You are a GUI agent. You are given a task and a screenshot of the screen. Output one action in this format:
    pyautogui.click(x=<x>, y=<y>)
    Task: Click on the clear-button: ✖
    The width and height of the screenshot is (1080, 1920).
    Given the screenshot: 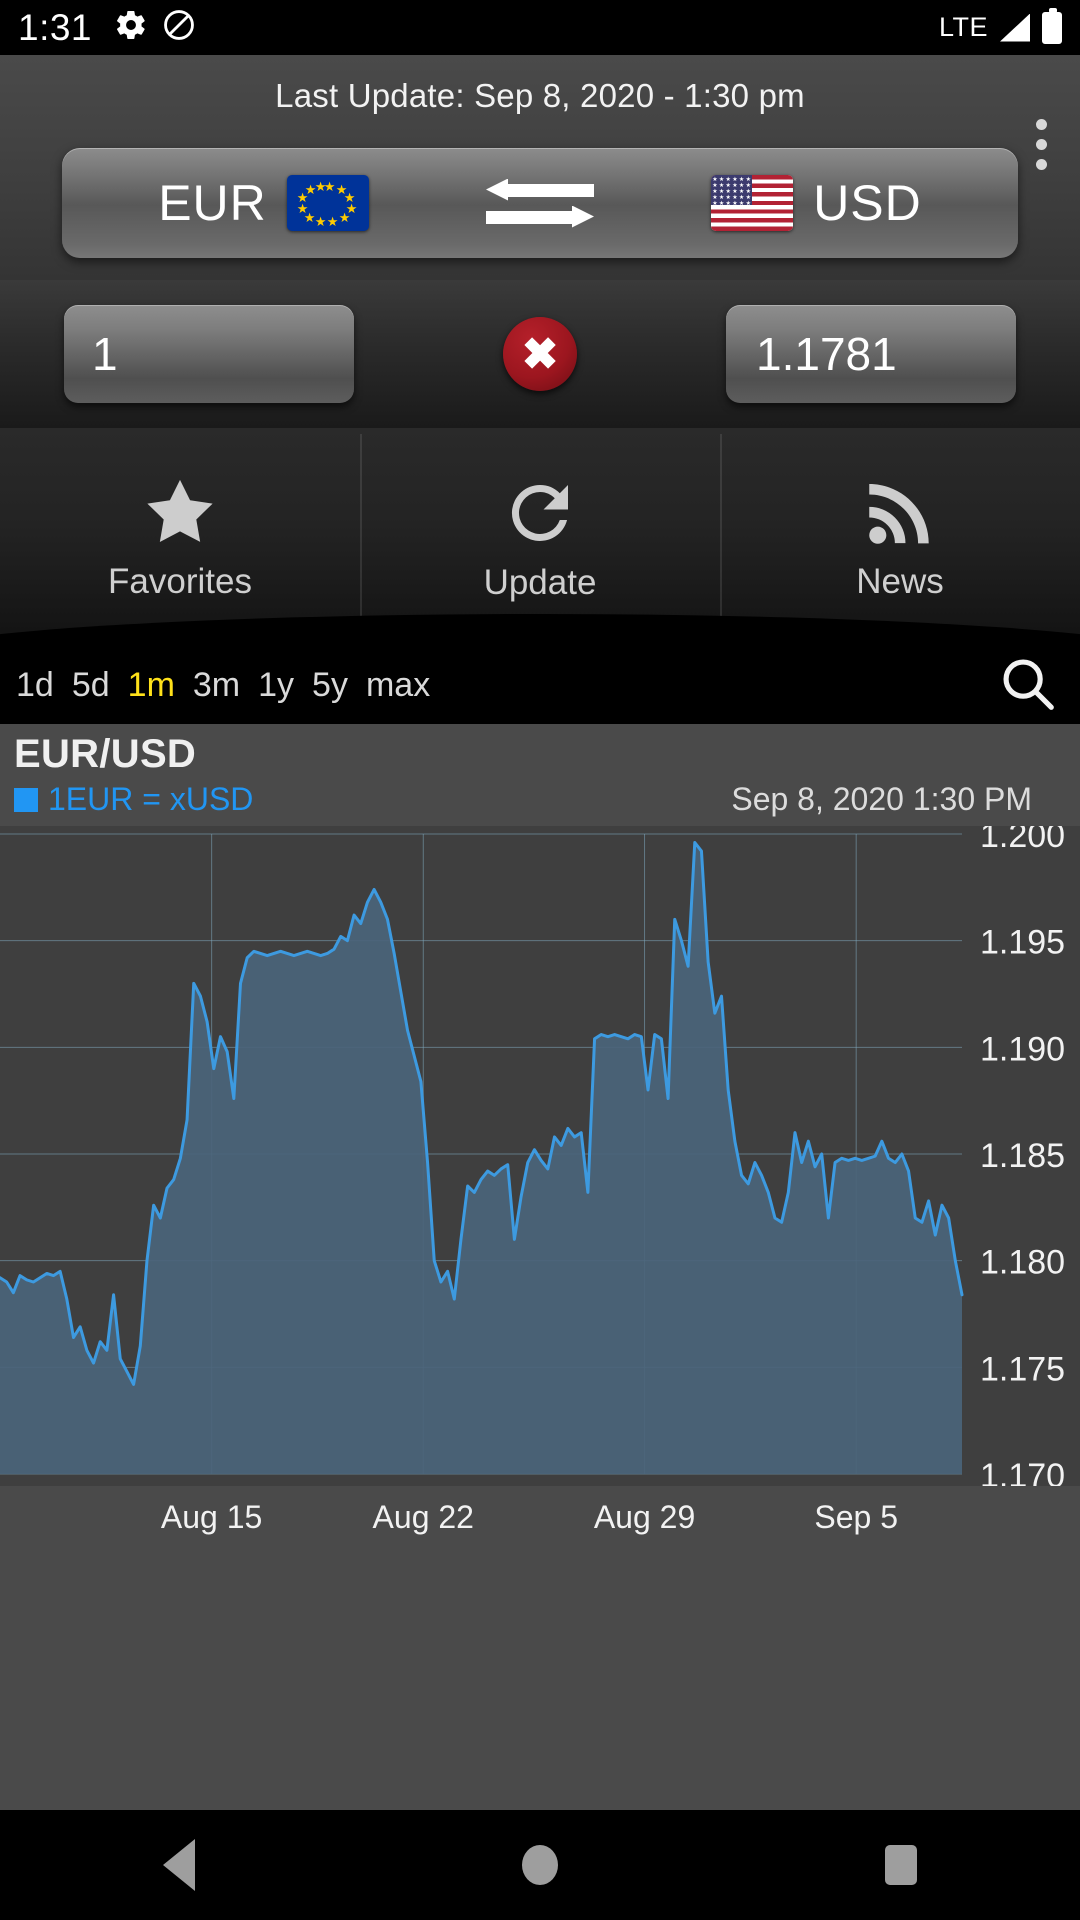 What is the action you would take?
    pyautogui.click(x=540, y=354)
    